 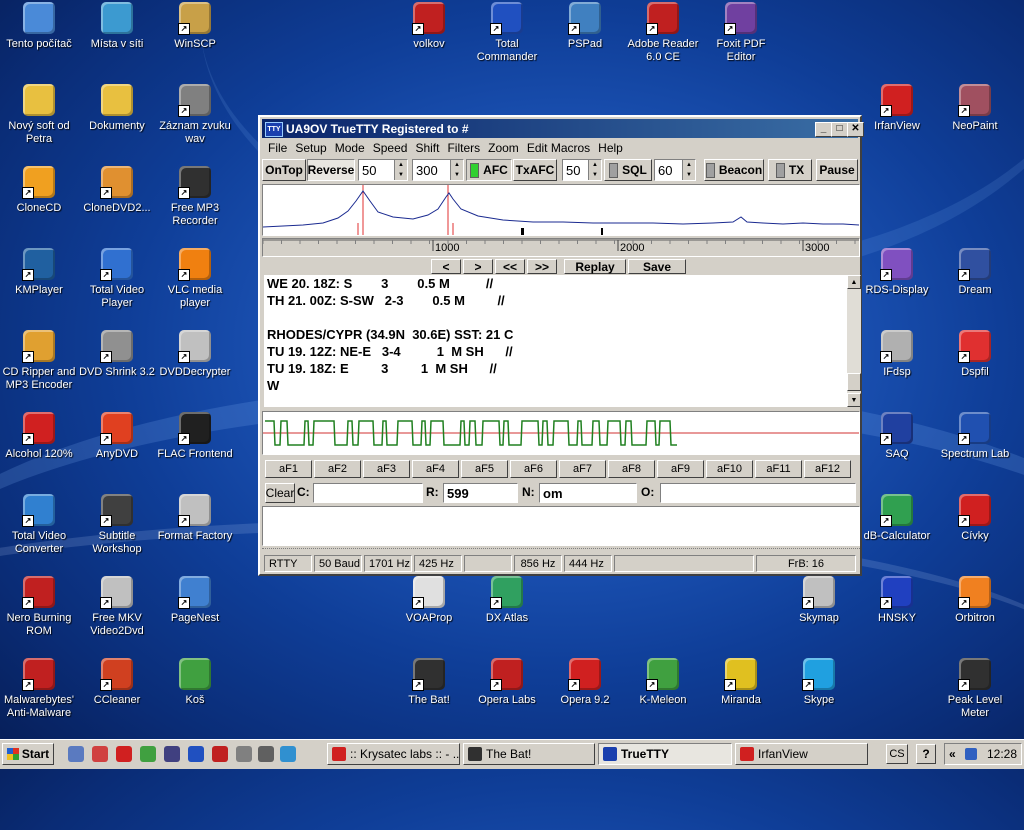 I want to click on level-spinner: 60 ▲ ▼, so click(x=675, y=170).